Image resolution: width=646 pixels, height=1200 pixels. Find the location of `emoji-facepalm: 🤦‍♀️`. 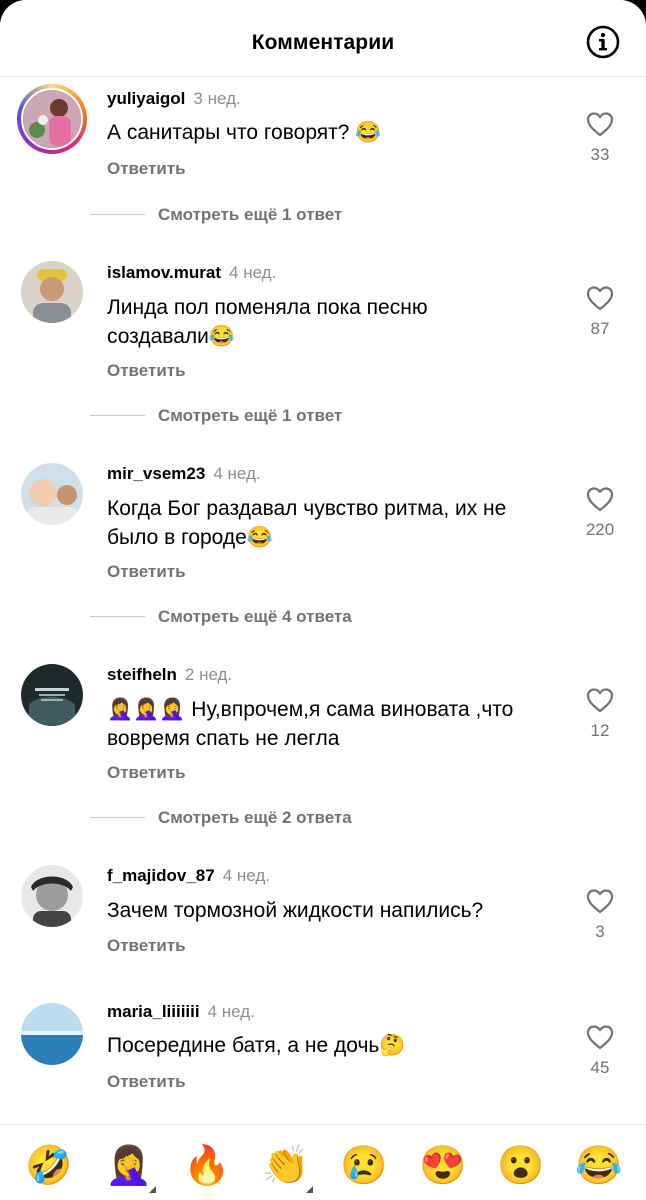

emoji-facepalm: 🤦‍♀️ is located at coordinates (130, 1167).